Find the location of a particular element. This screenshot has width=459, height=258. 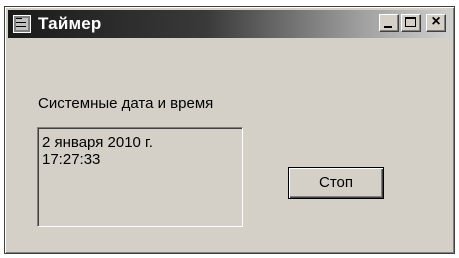

minimize-button is located at coordinates (389, 23).